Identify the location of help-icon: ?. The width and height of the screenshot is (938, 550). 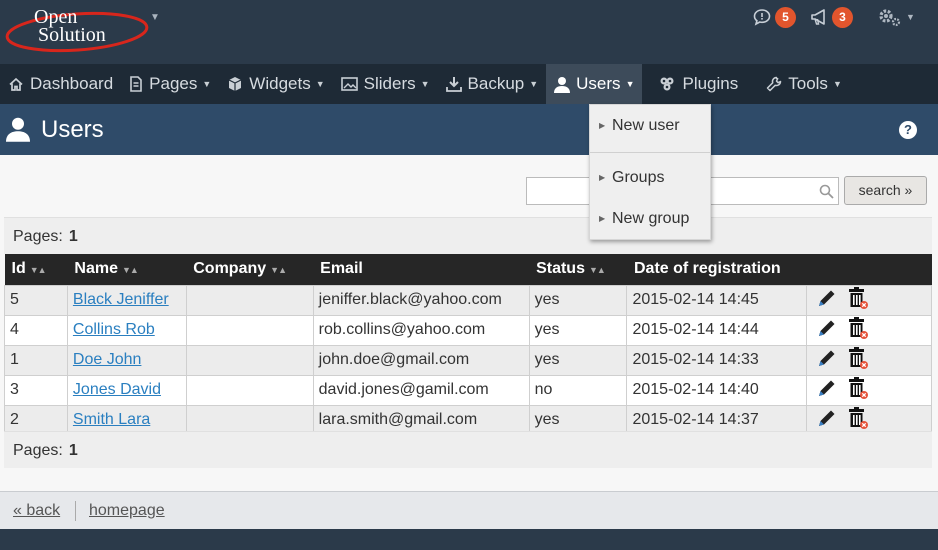
(908, 130).